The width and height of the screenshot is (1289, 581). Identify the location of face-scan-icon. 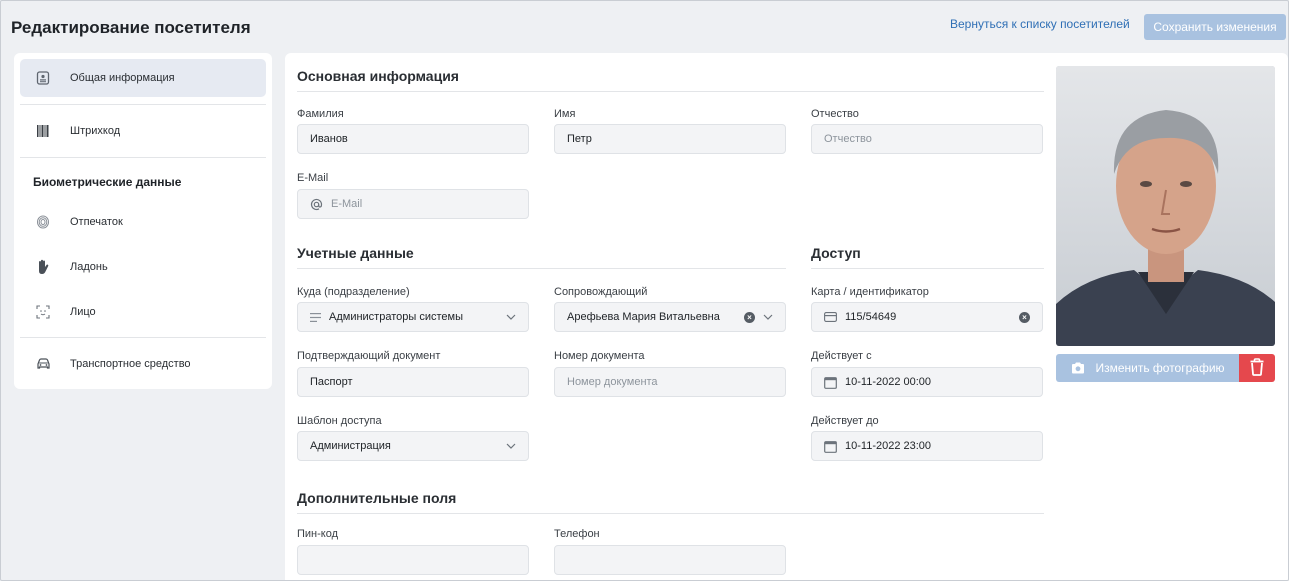
(43, 312).